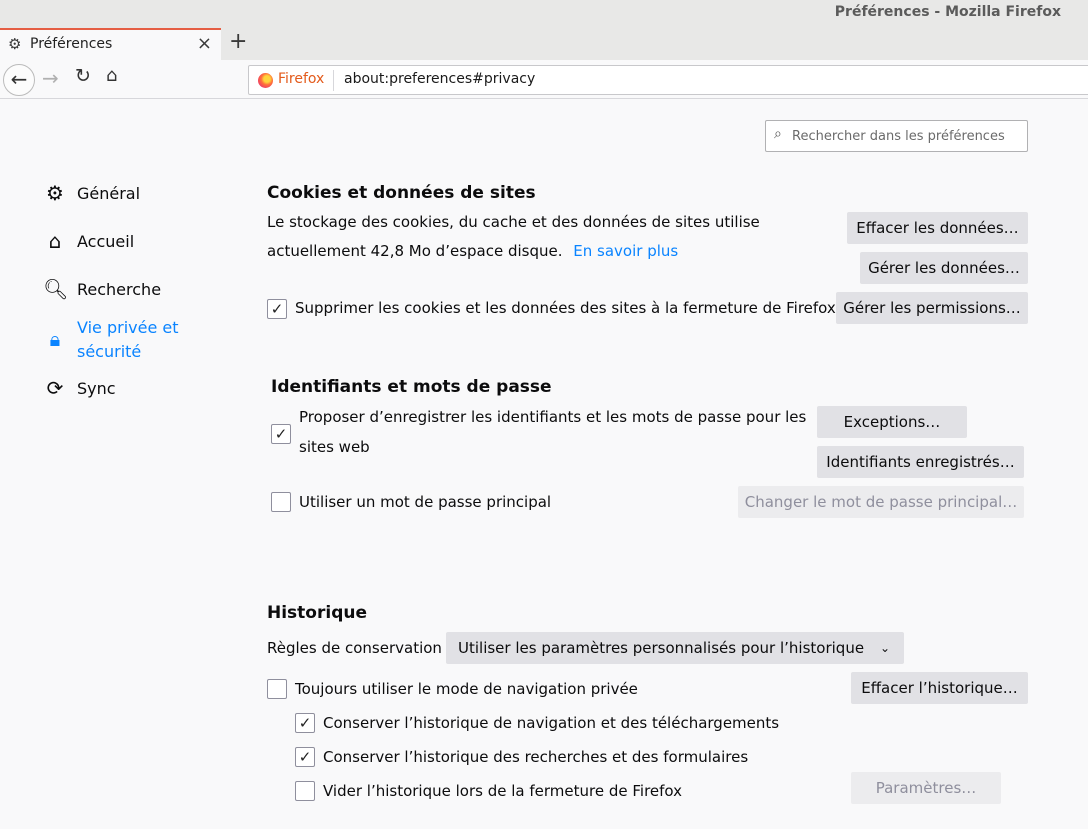  I want to click on chevron-down-icon: ⌄, so click(884, 648).